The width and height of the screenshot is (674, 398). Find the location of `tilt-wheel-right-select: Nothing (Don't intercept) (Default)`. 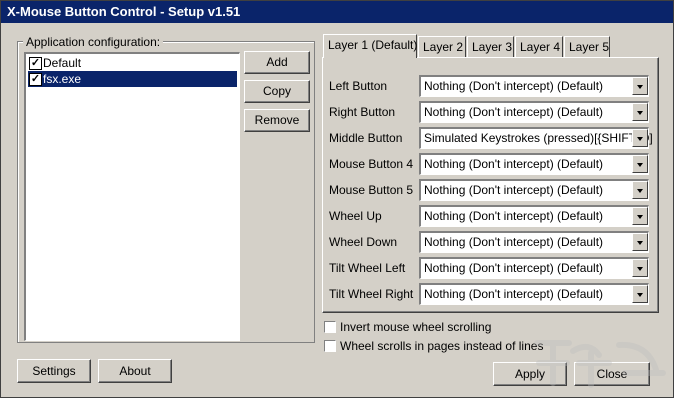

tilt-wheel-right-select: Nothing (Don't intercept) (Default) is located at coordinates (534, 294).